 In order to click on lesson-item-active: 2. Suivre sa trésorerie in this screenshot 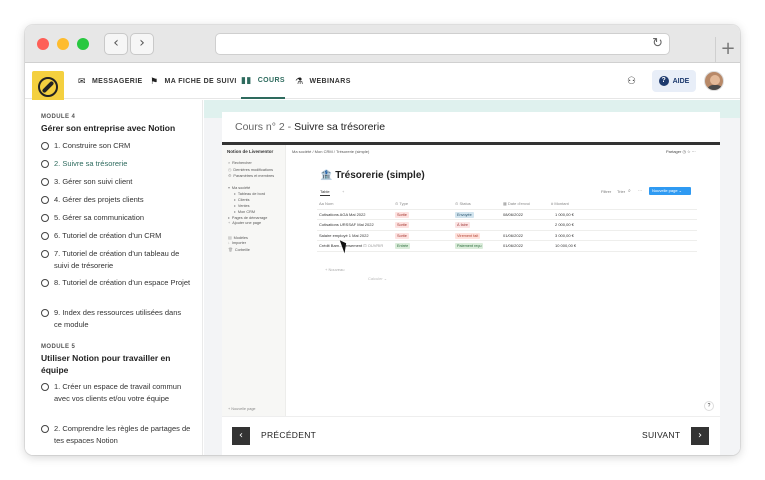, I will do `click(116, 164)`.